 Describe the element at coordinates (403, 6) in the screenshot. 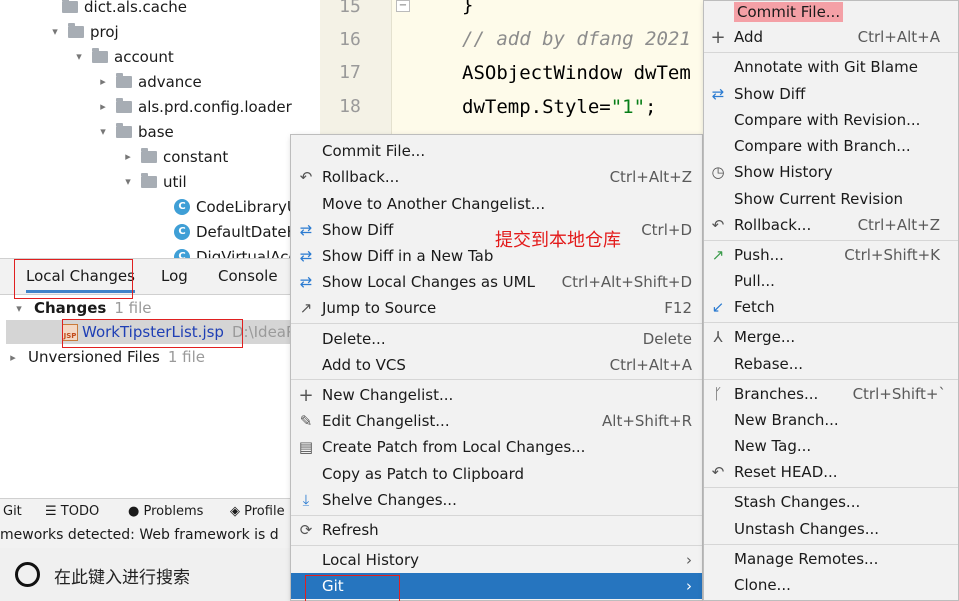

I see `fold-icon: −` at that location.